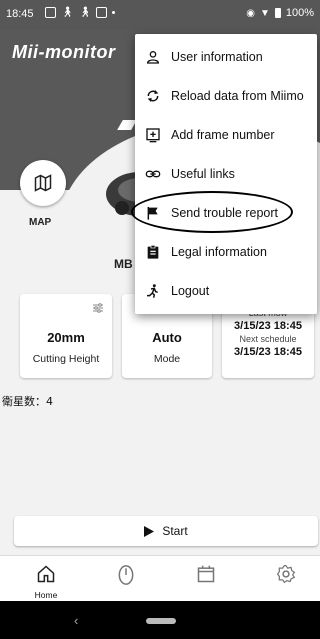 The image size is (320, 639). I want to click on menu-item-label: Reload data from Miimo, so click(237, 96).